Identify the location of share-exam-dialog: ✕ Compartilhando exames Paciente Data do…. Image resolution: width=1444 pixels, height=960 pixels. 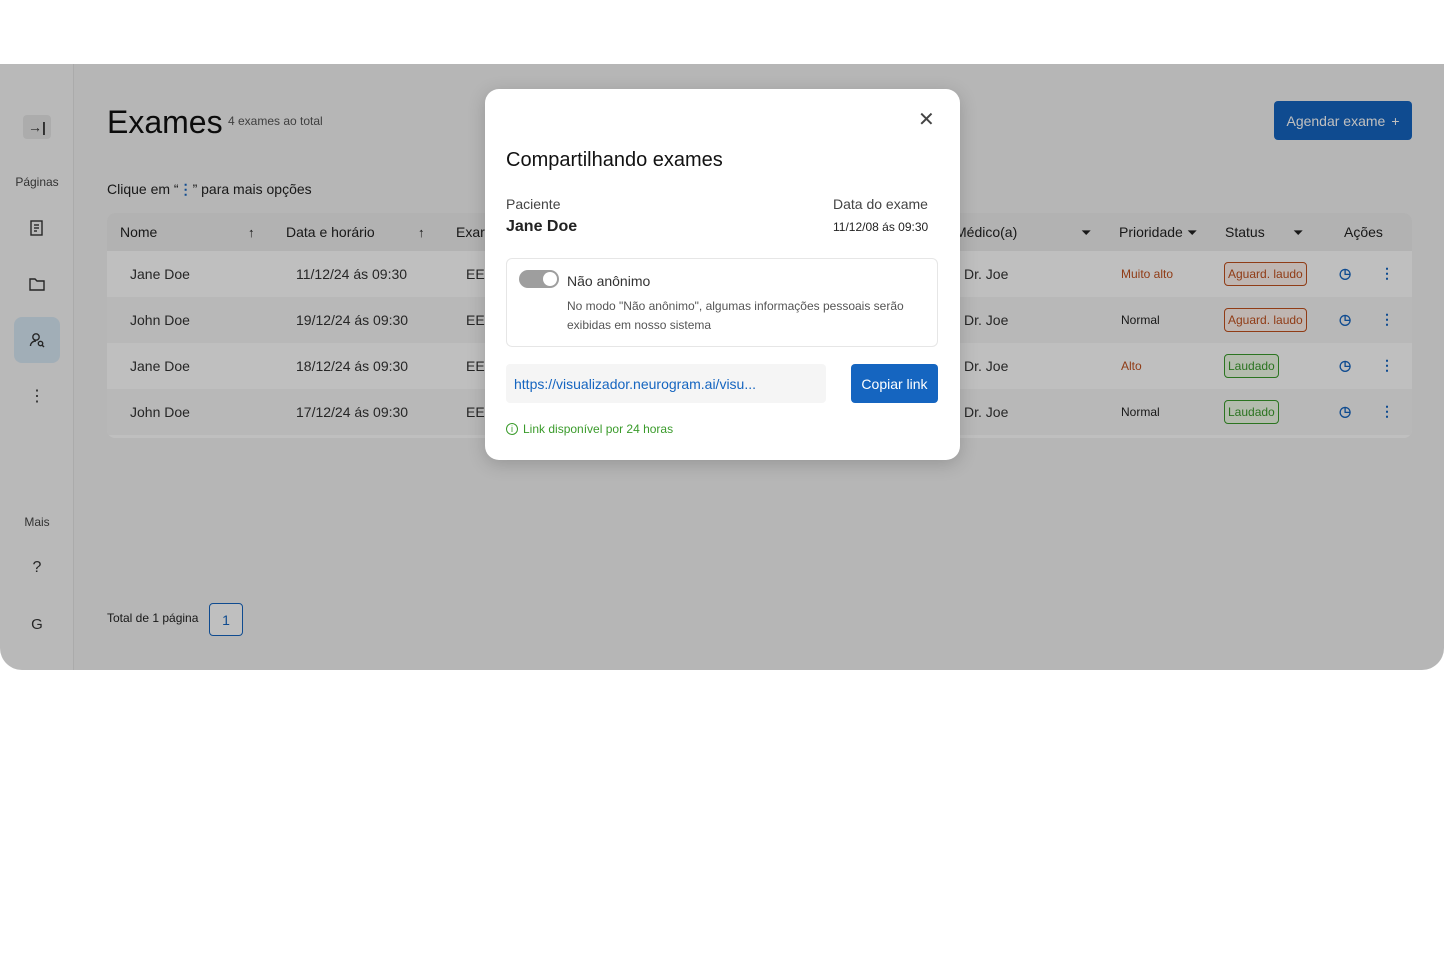
(722, 274).